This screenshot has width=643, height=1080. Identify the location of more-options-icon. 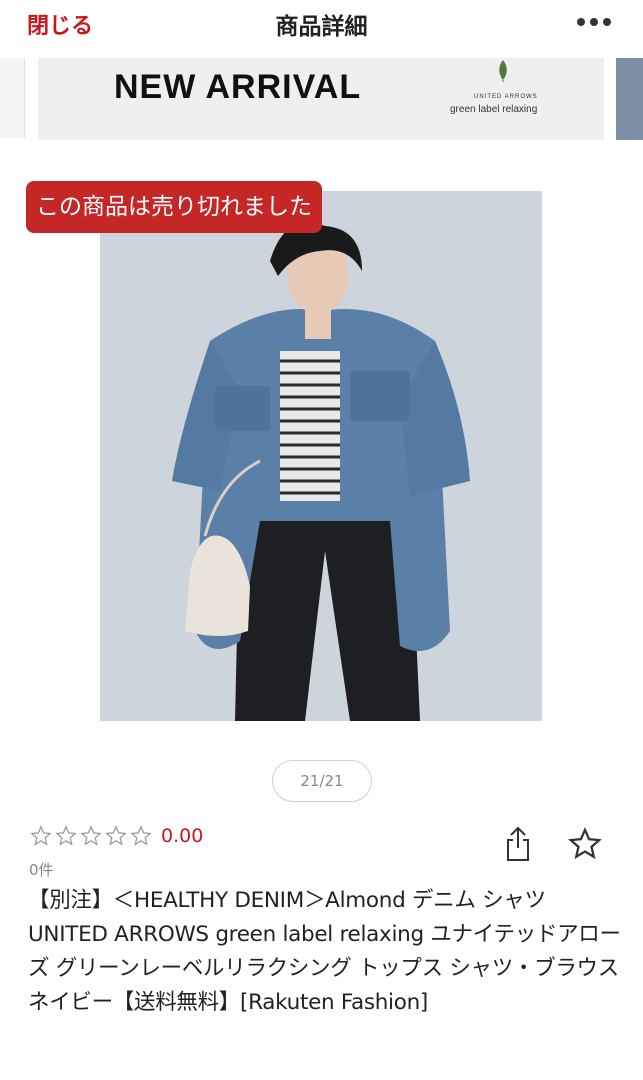
(595, 22).